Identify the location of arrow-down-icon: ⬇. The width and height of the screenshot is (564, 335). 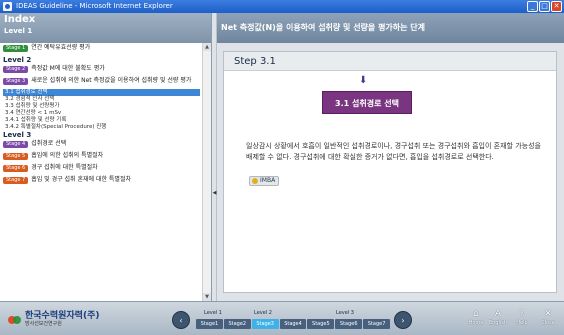
(363, 80).